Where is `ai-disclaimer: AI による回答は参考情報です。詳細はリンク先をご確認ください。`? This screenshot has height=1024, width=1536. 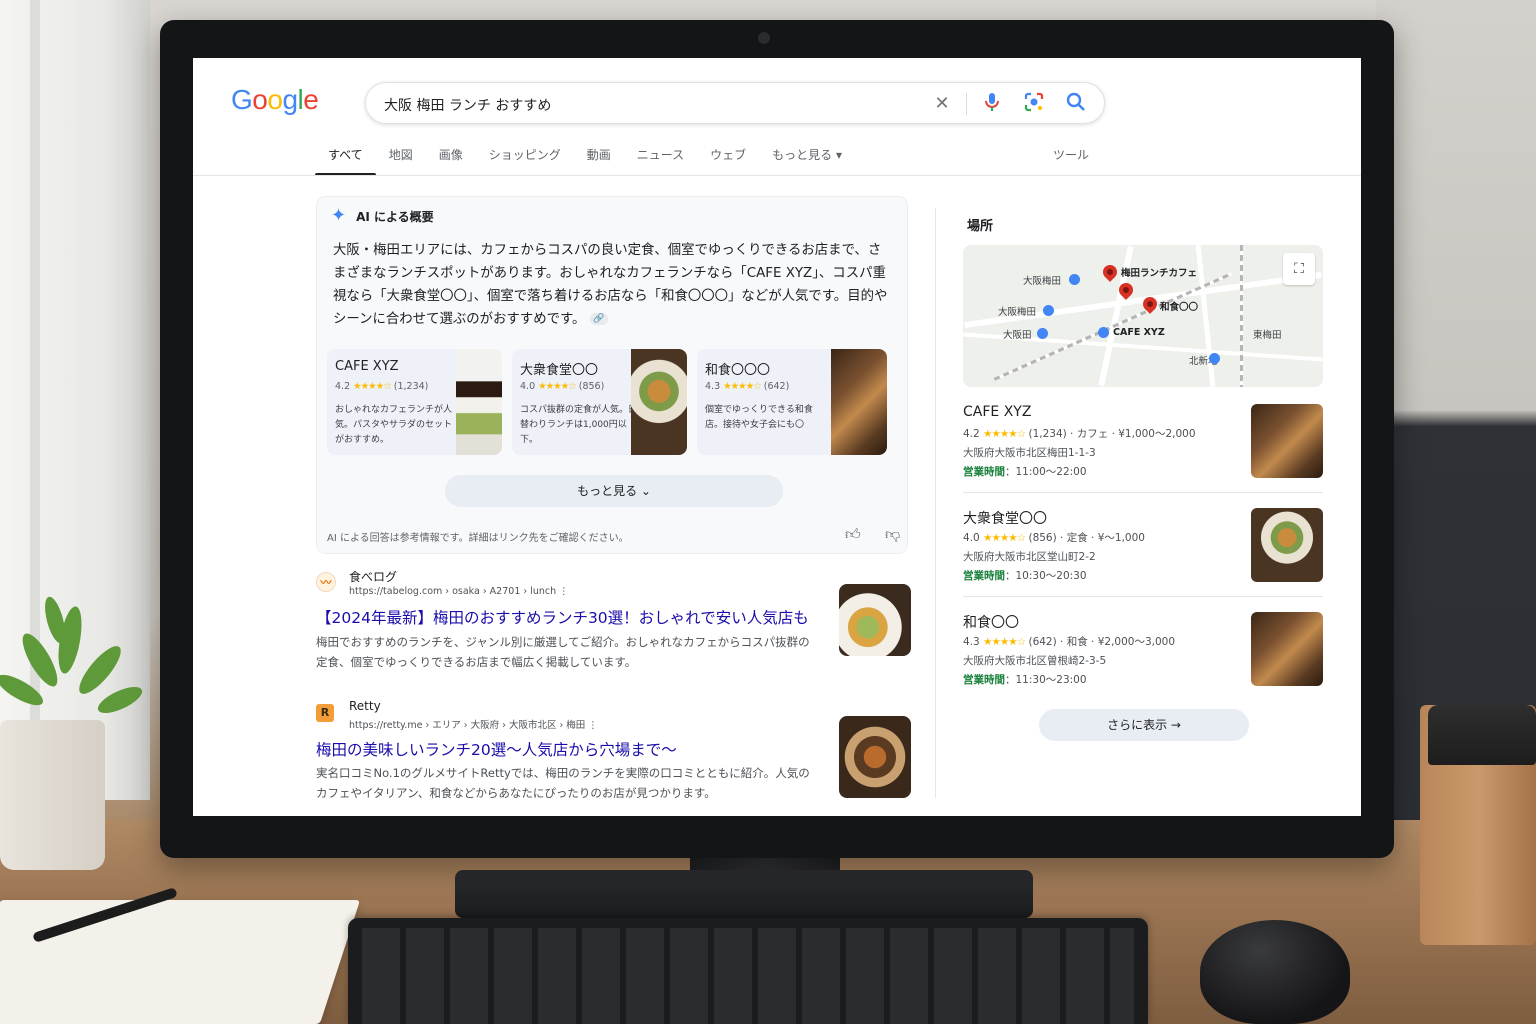 ai-disclaimer: AI による回答は参考情報です。詳細はリンク先をご確認ください。 is located at coordinates (478, 538).